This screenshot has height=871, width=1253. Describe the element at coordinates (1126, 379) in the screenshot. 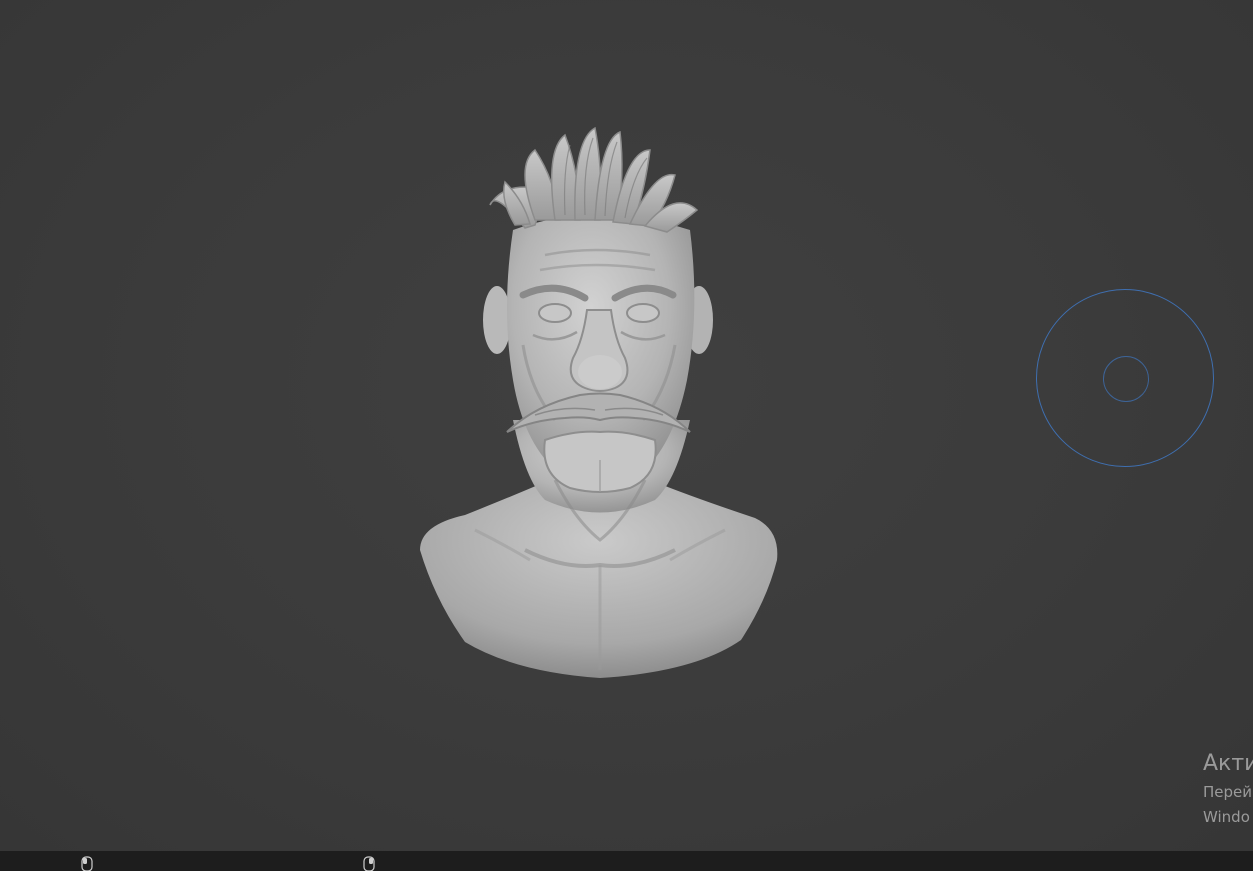

I see `brush-strength-circle` at that location.